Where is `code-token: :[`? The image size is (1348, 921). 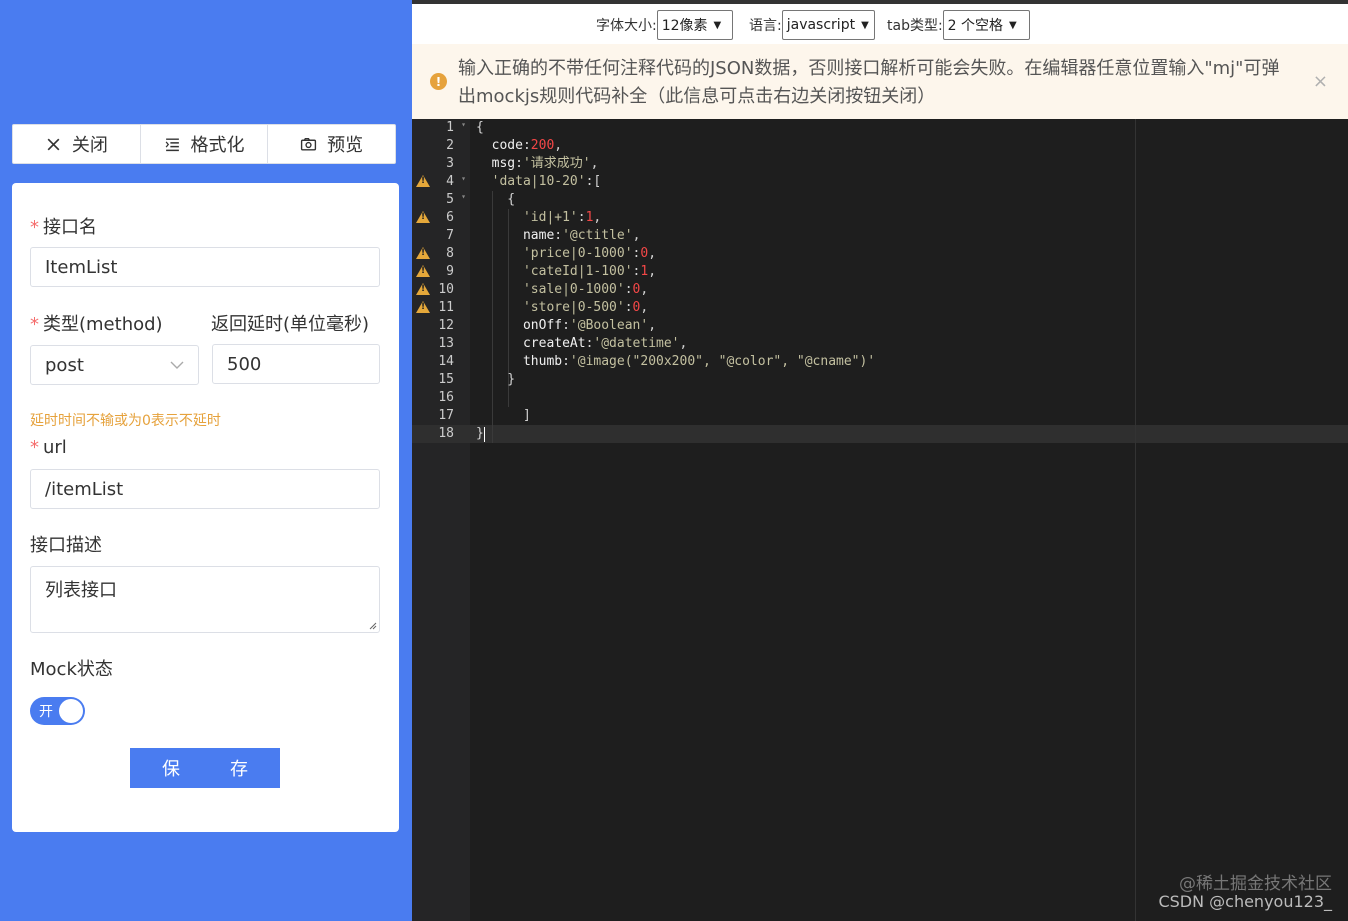 code-token: :[ is located at coordinates (593, 181).